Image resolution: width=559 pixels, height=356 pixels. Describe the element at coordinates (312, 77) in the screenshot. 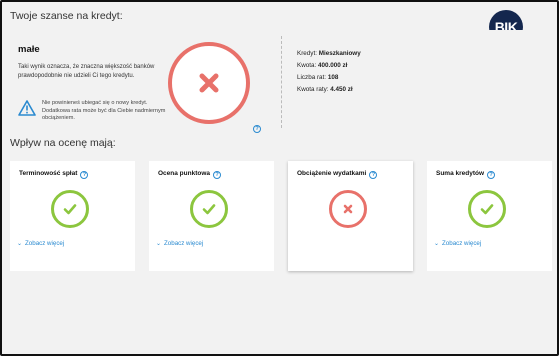

I see `detail-label: Liczba rat:` at that location.